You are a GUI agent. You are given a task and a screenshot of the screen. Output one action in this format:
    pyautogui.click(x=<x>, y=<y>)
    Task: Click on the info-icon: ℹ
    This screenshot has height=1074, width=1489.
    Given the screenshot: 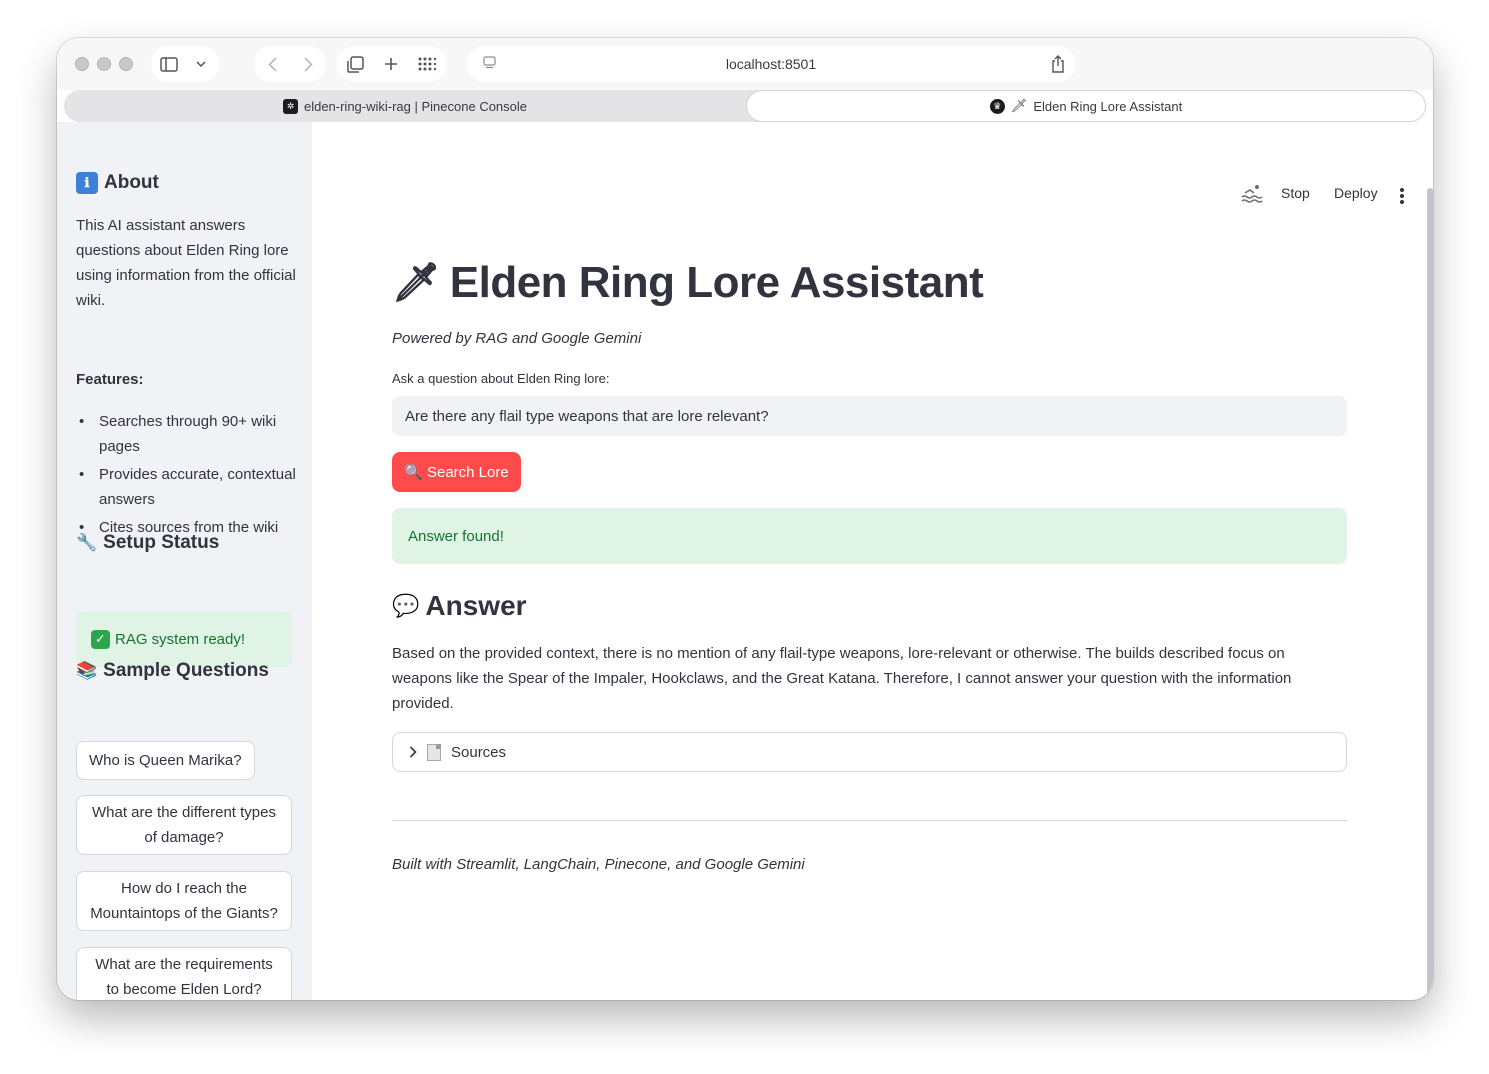 What is the action you would take?
    pyautogui.click(x=87, y=183)
    